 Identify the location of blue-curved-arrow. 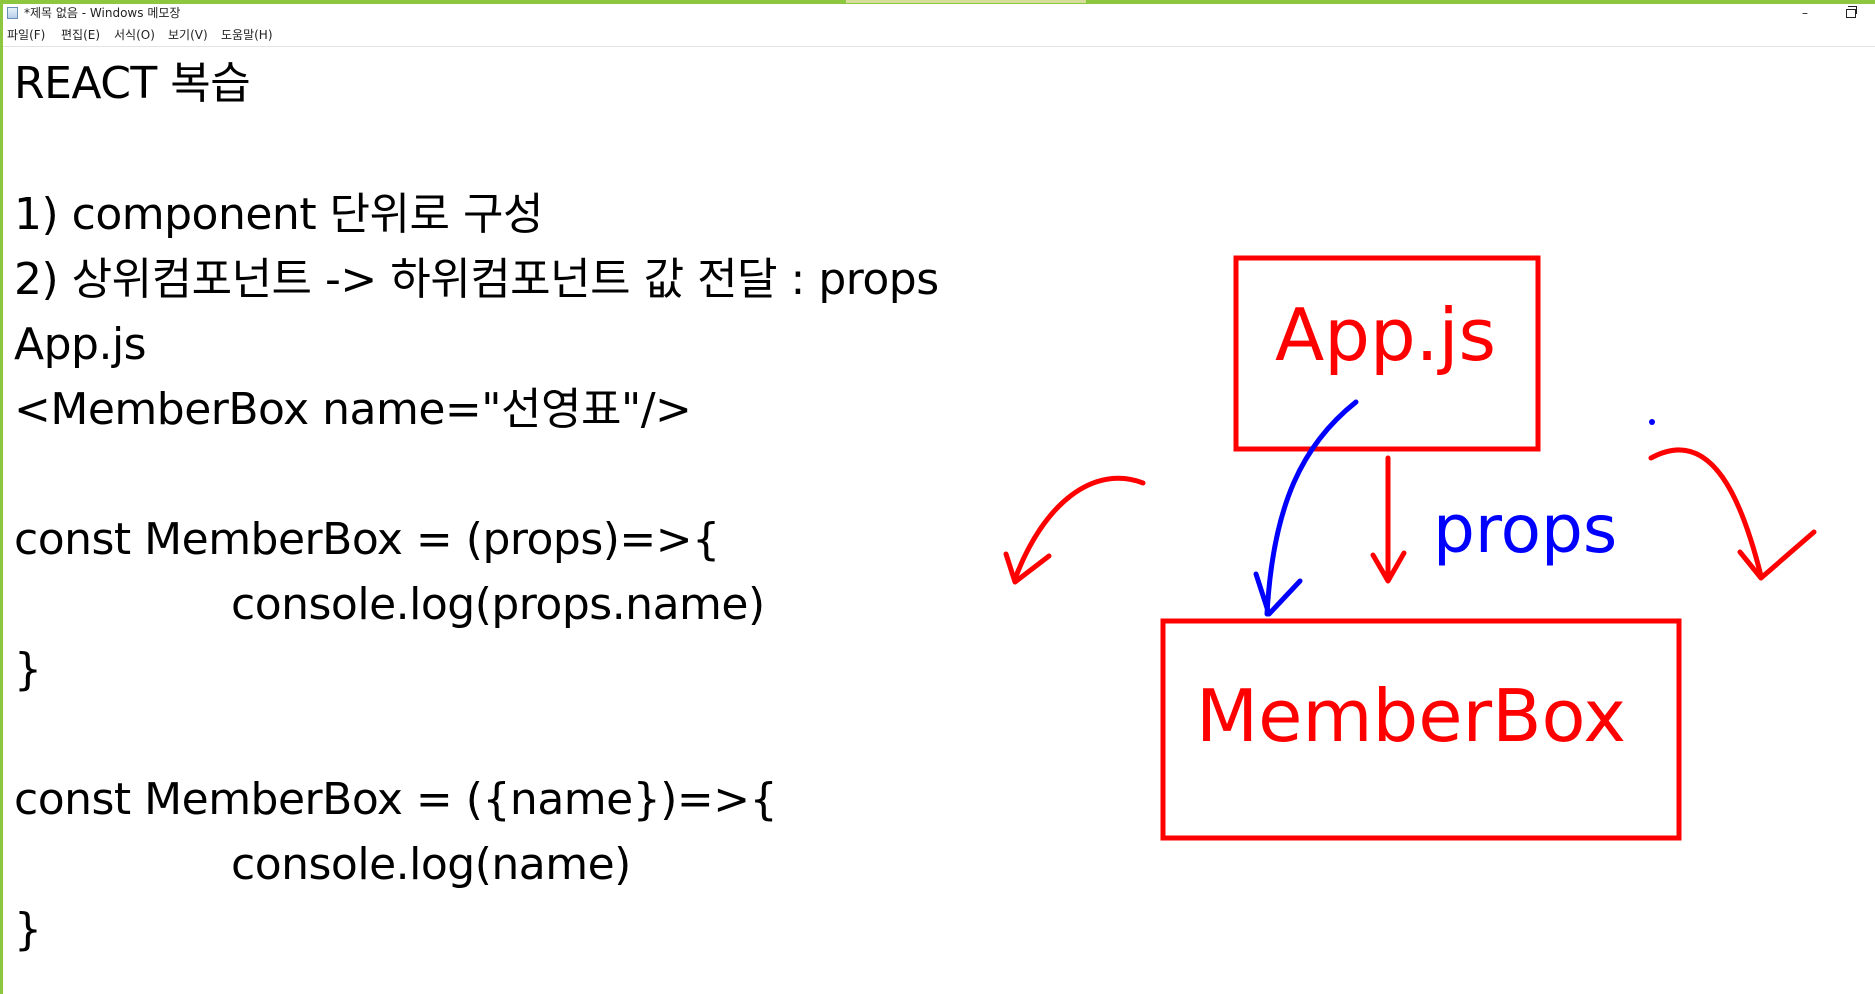
(1311, 508).